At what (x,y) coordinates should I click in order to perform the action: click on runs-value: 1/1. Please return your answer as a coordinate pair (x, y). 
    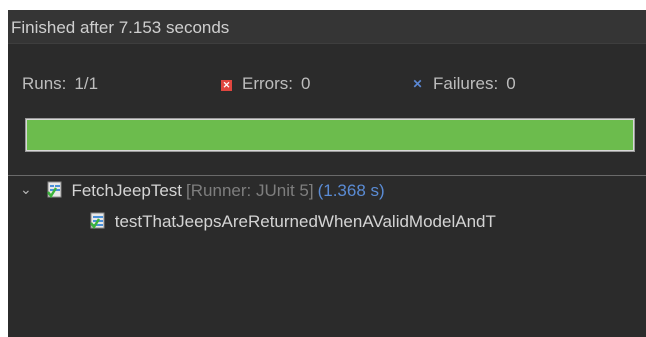
    Looking at the image, I should click on (86, 83).